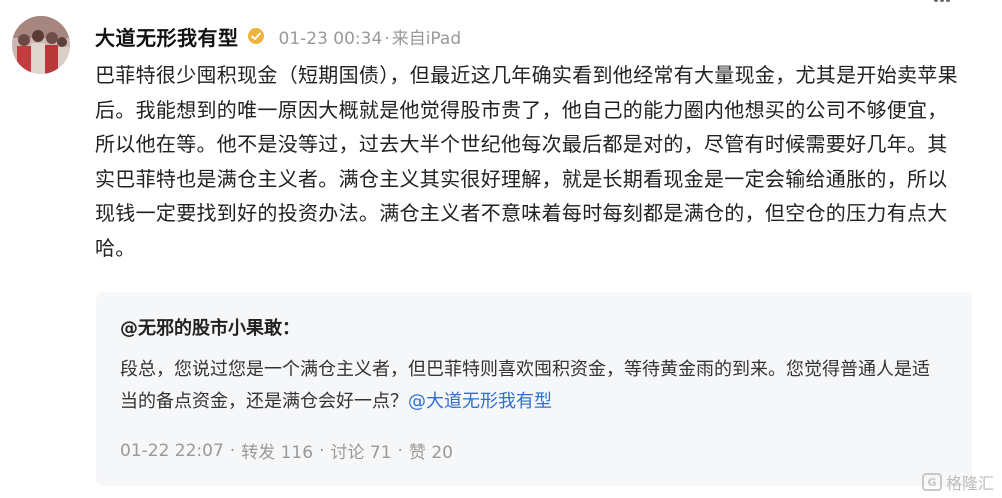 Image resolution: width=1002 pixels, height=498 pixels. What do you see at coordinates (331, 39) in the screenshot?
I see `post-timestamp: 01-23 00:34` at bounding box center [331, 39].